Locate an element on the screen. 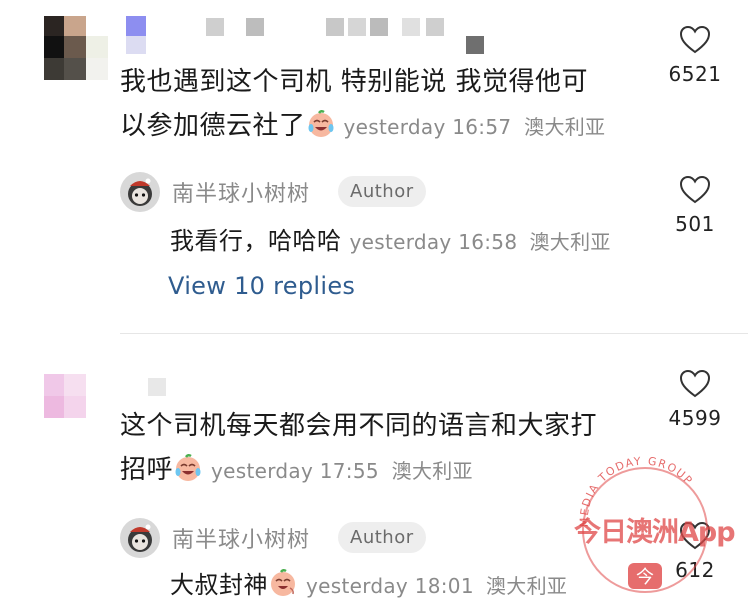 The height and width of the screenshot is (610, 748). like-button: 6521 is located at coordinates (695, 56).